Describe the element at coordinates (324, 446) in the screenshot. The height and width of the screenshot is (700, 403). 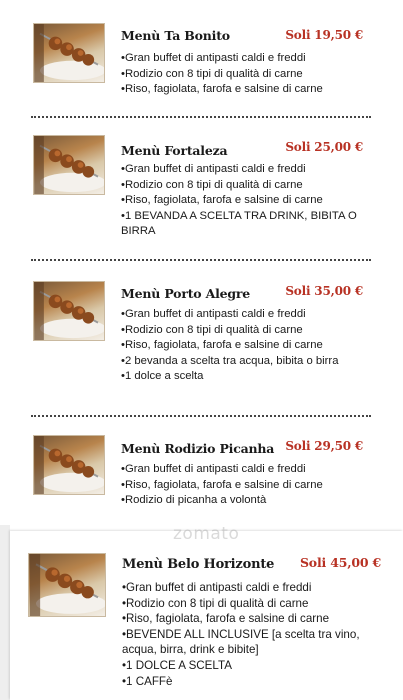
I see `menu-price: Soli 29,50 €` at that location.